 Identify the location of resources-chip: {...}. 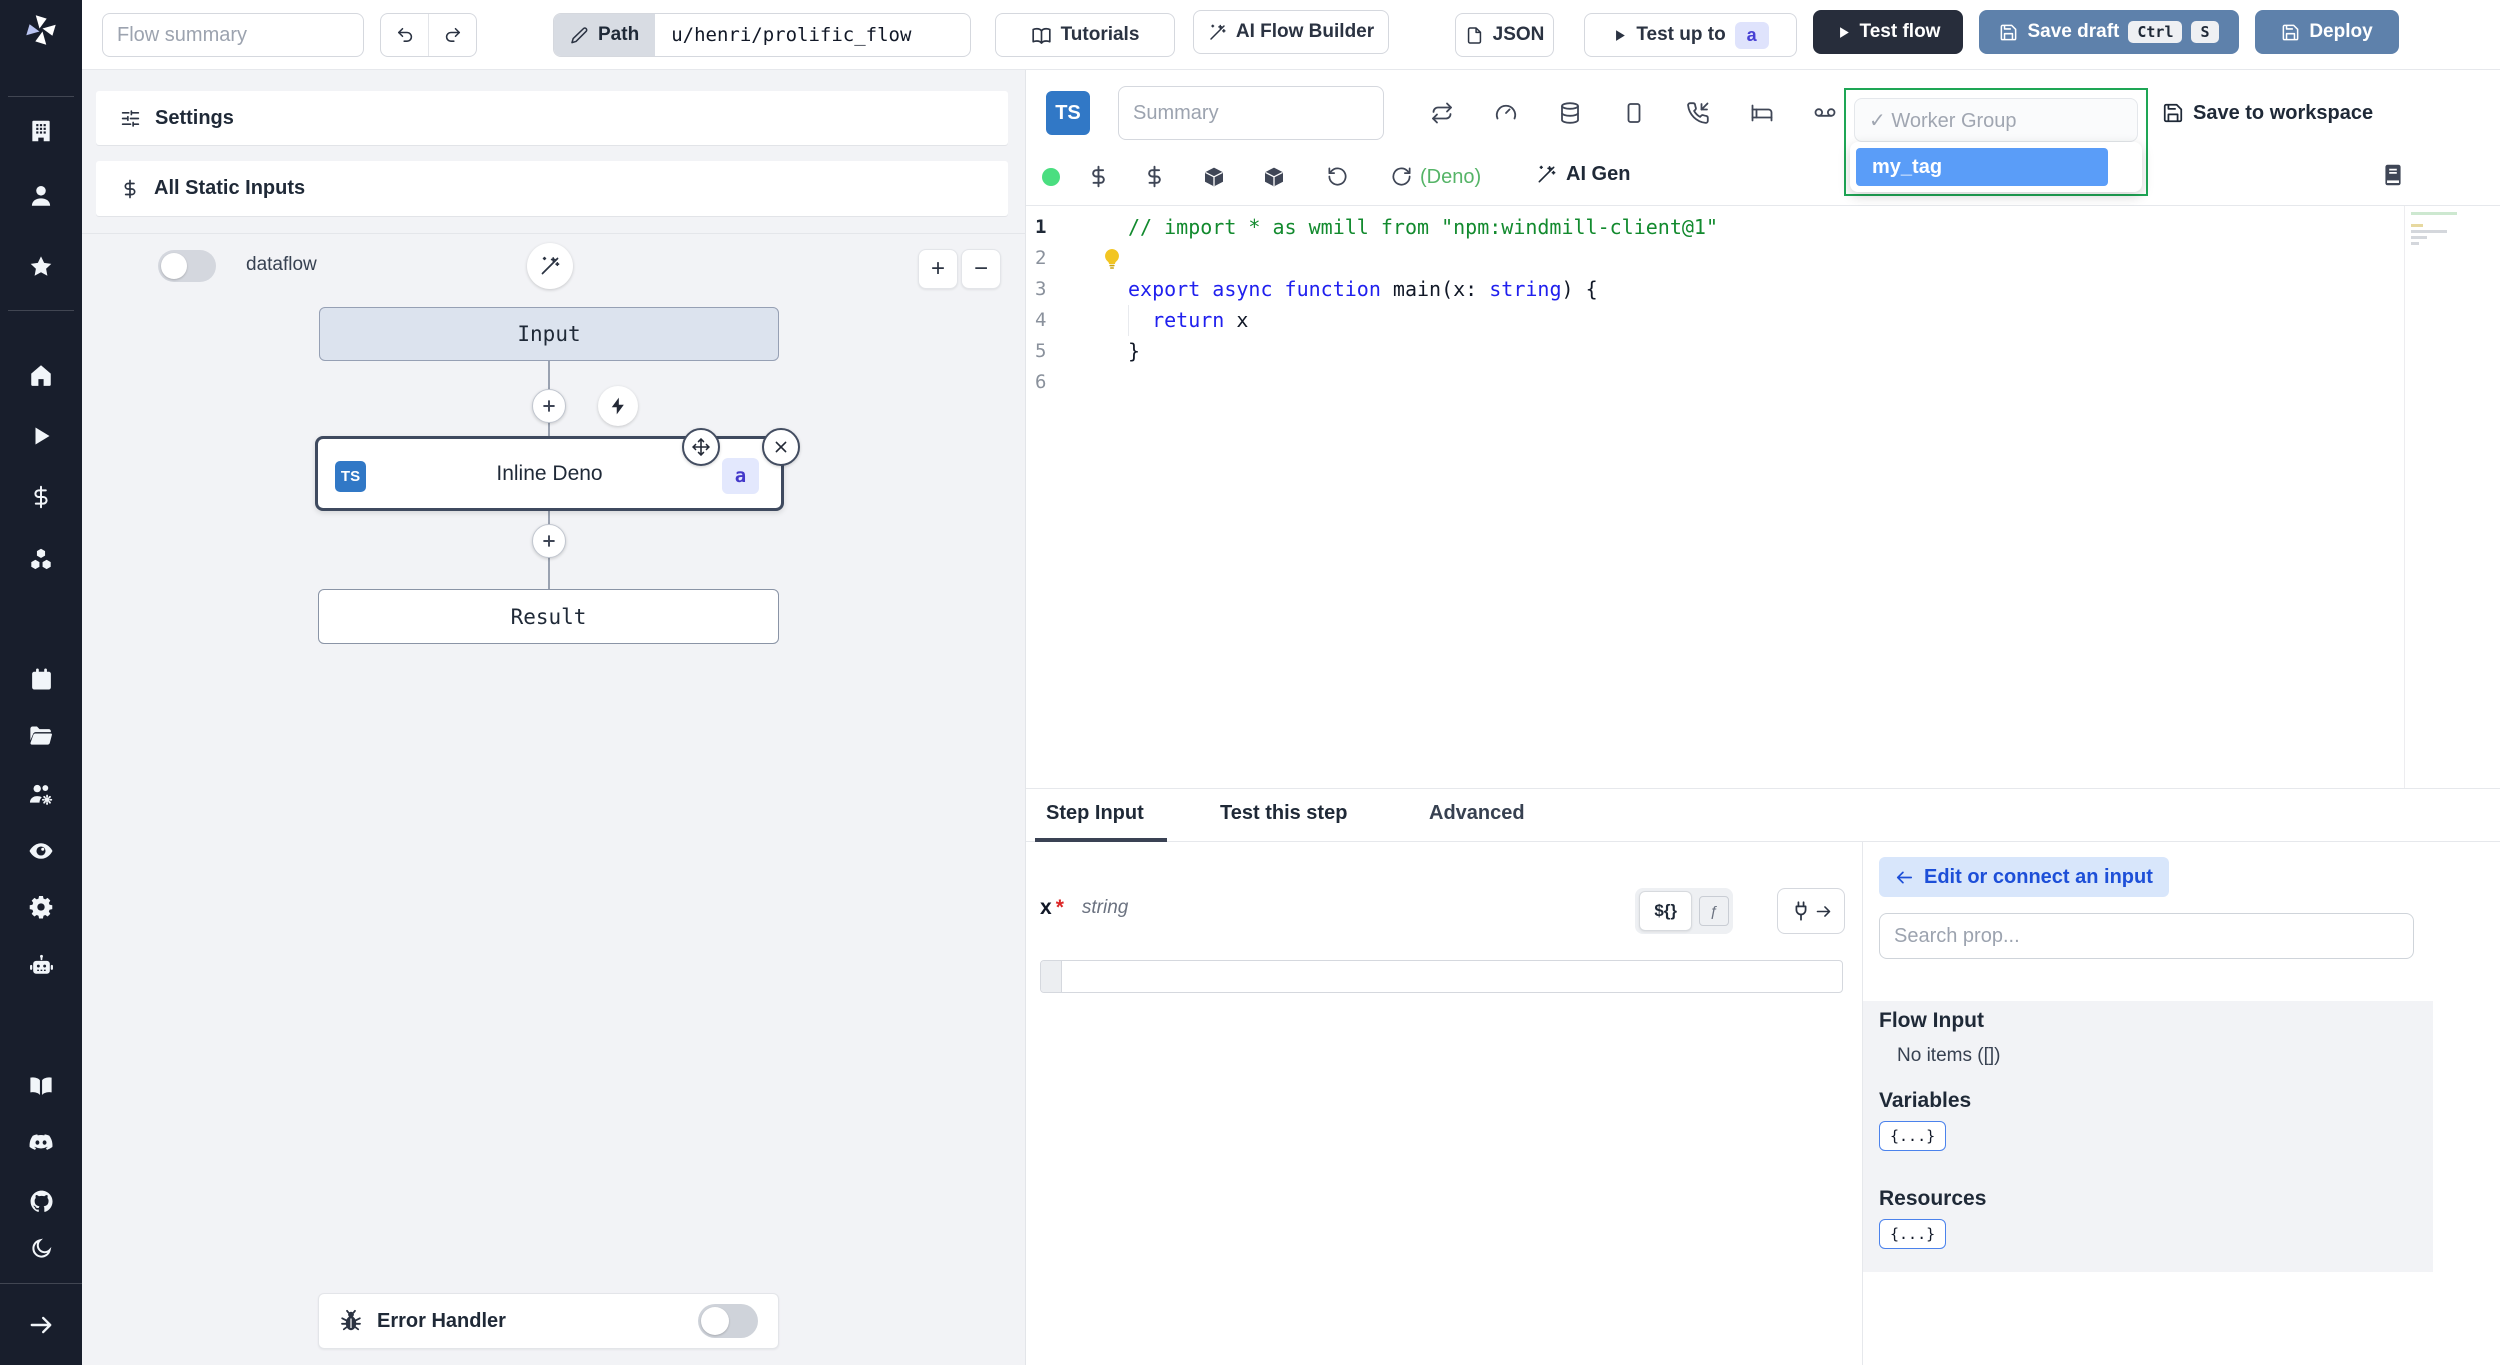
(1913, 1234).